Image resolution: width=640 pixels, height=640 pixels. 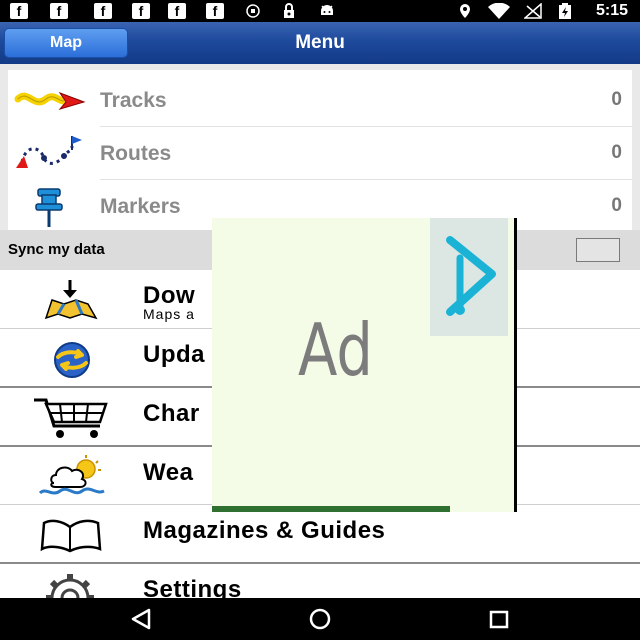 I want to click on clock-time: 5:15, so click(x=611, y=10).